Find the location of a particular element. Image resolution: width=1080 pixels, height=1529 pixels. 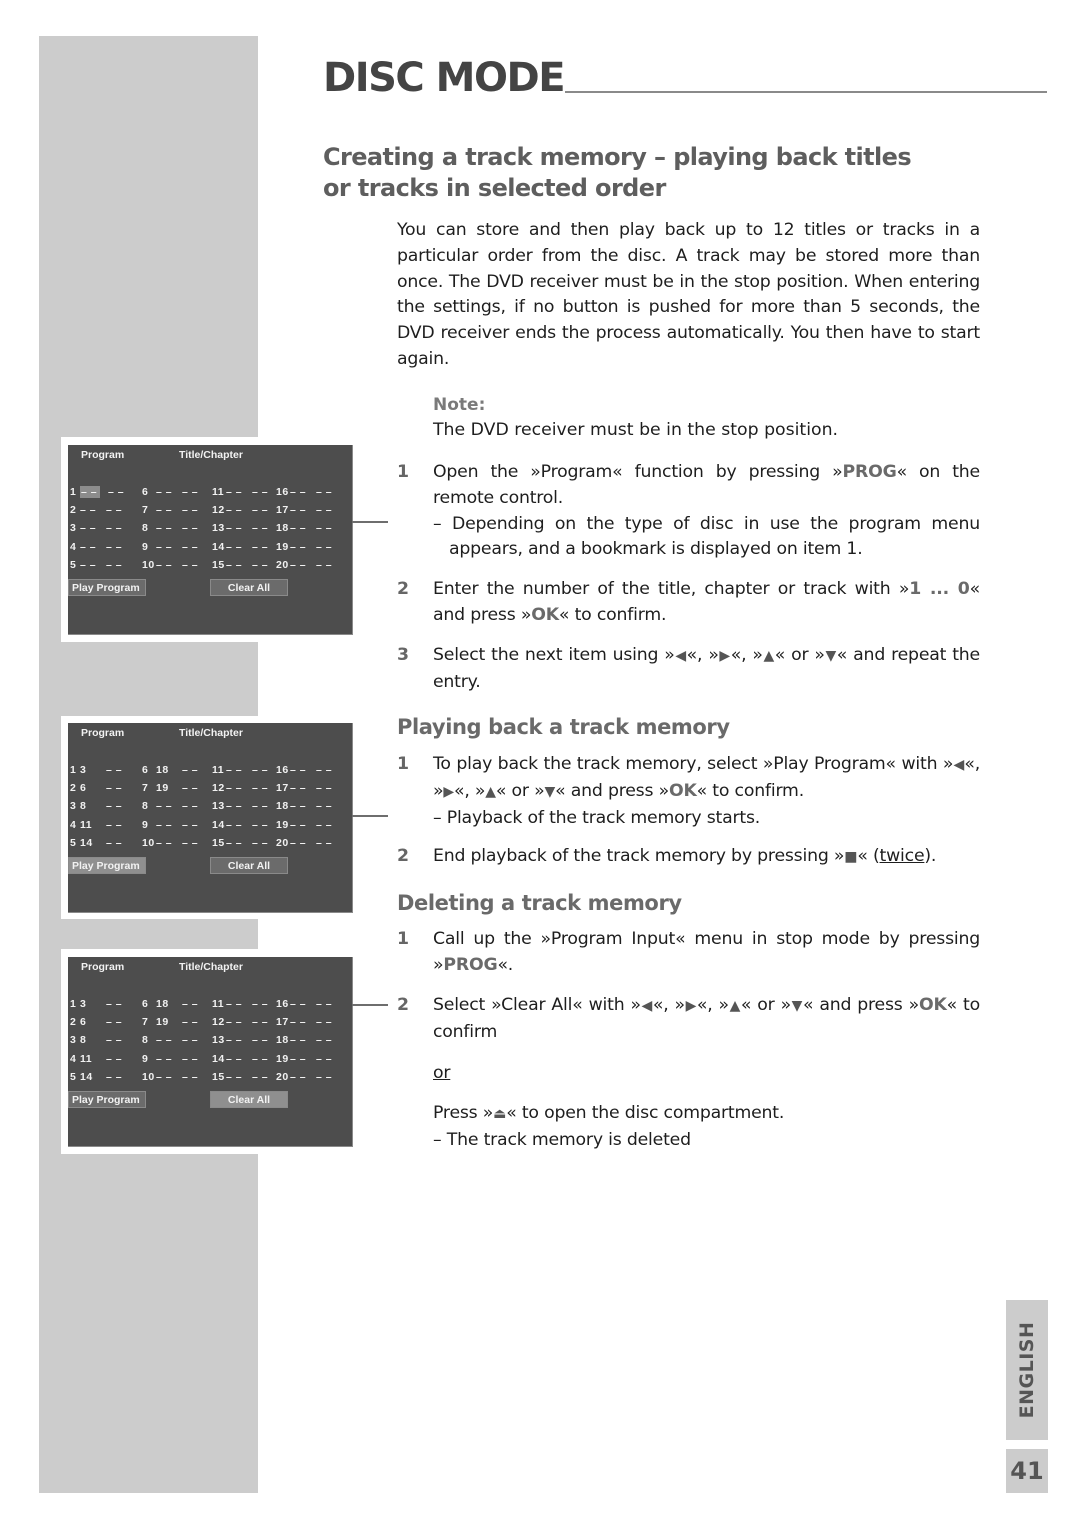

left-arrow-icon: ◀ is located at coordinates (959, 765).